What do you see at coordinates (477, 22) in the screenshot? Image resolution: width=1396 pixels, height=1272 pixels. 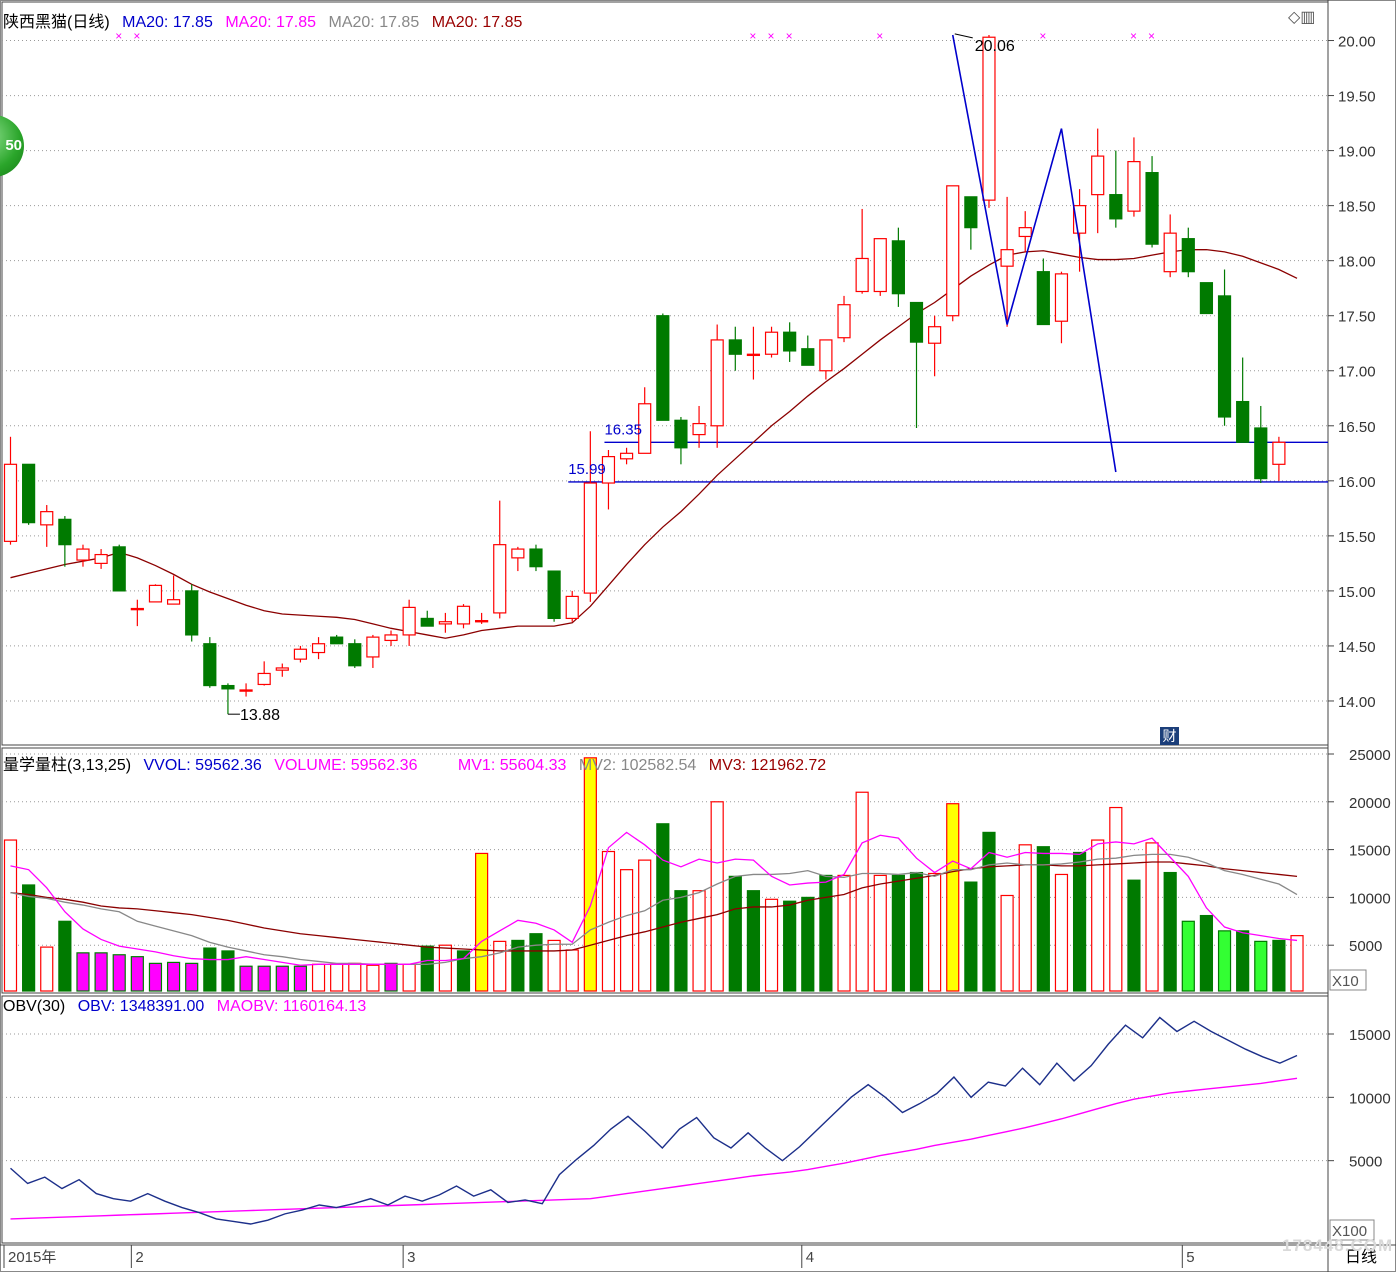 I see `ma20-label-4: MA20: 17.85` at bounding box center [477, 22].